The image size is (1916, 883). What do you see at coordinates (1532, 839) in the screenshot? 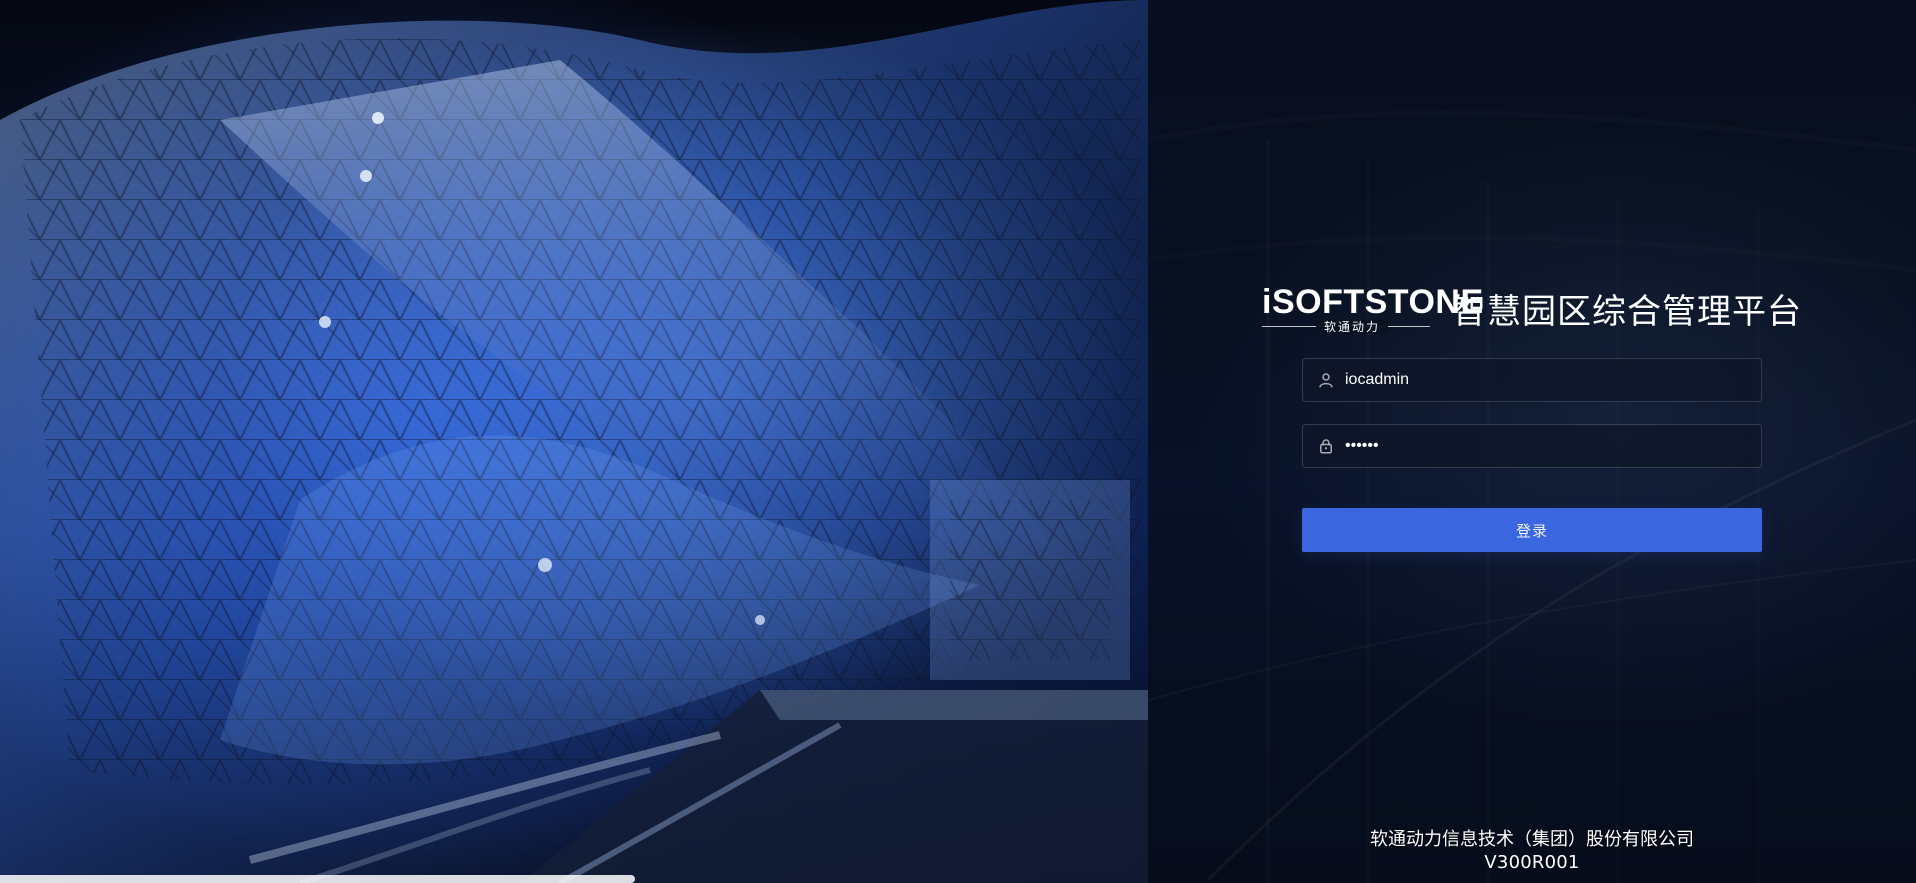
I see `company-name: 软通动力信息技术（集团）股份有限公司` at bounding box center [1532, 839].